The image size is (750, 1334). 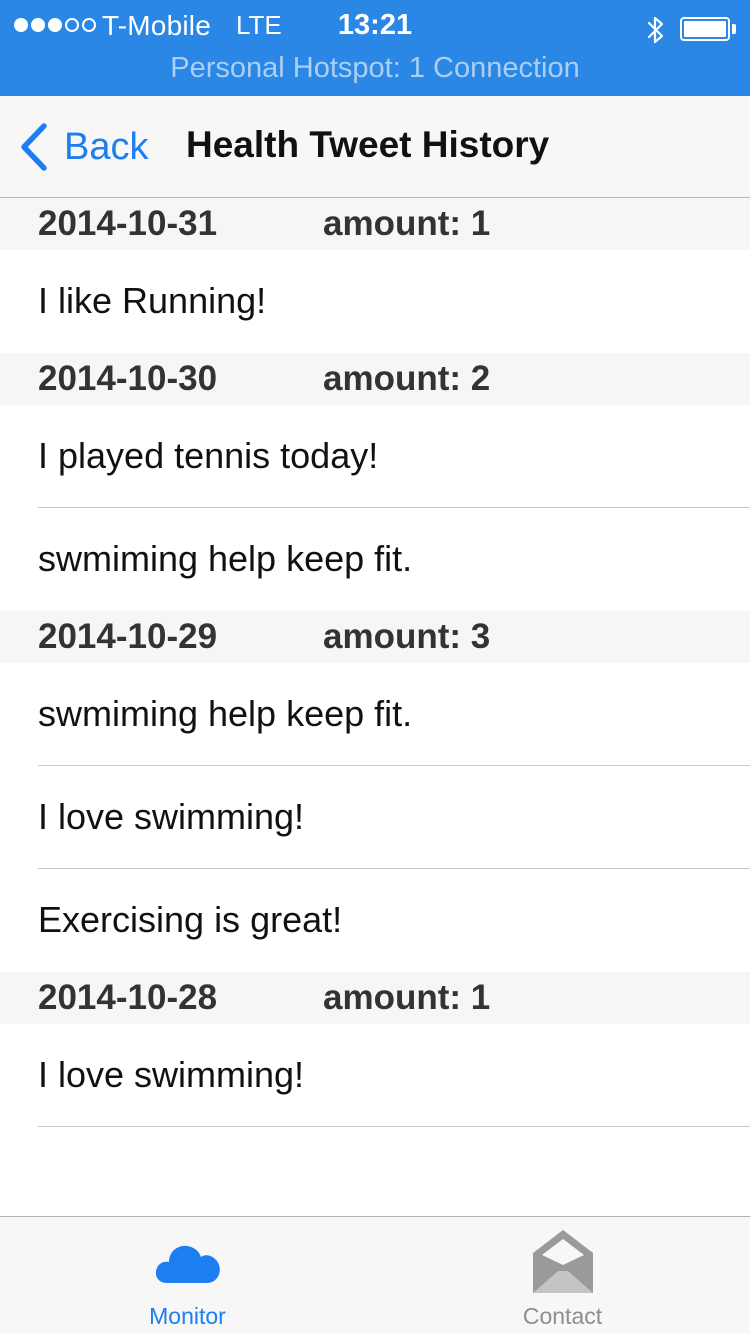 What do you see at coordinates (208, 455) in the screenshot?
I see `tweet-text: I played tennis today!` at bounding box center [208, 455].